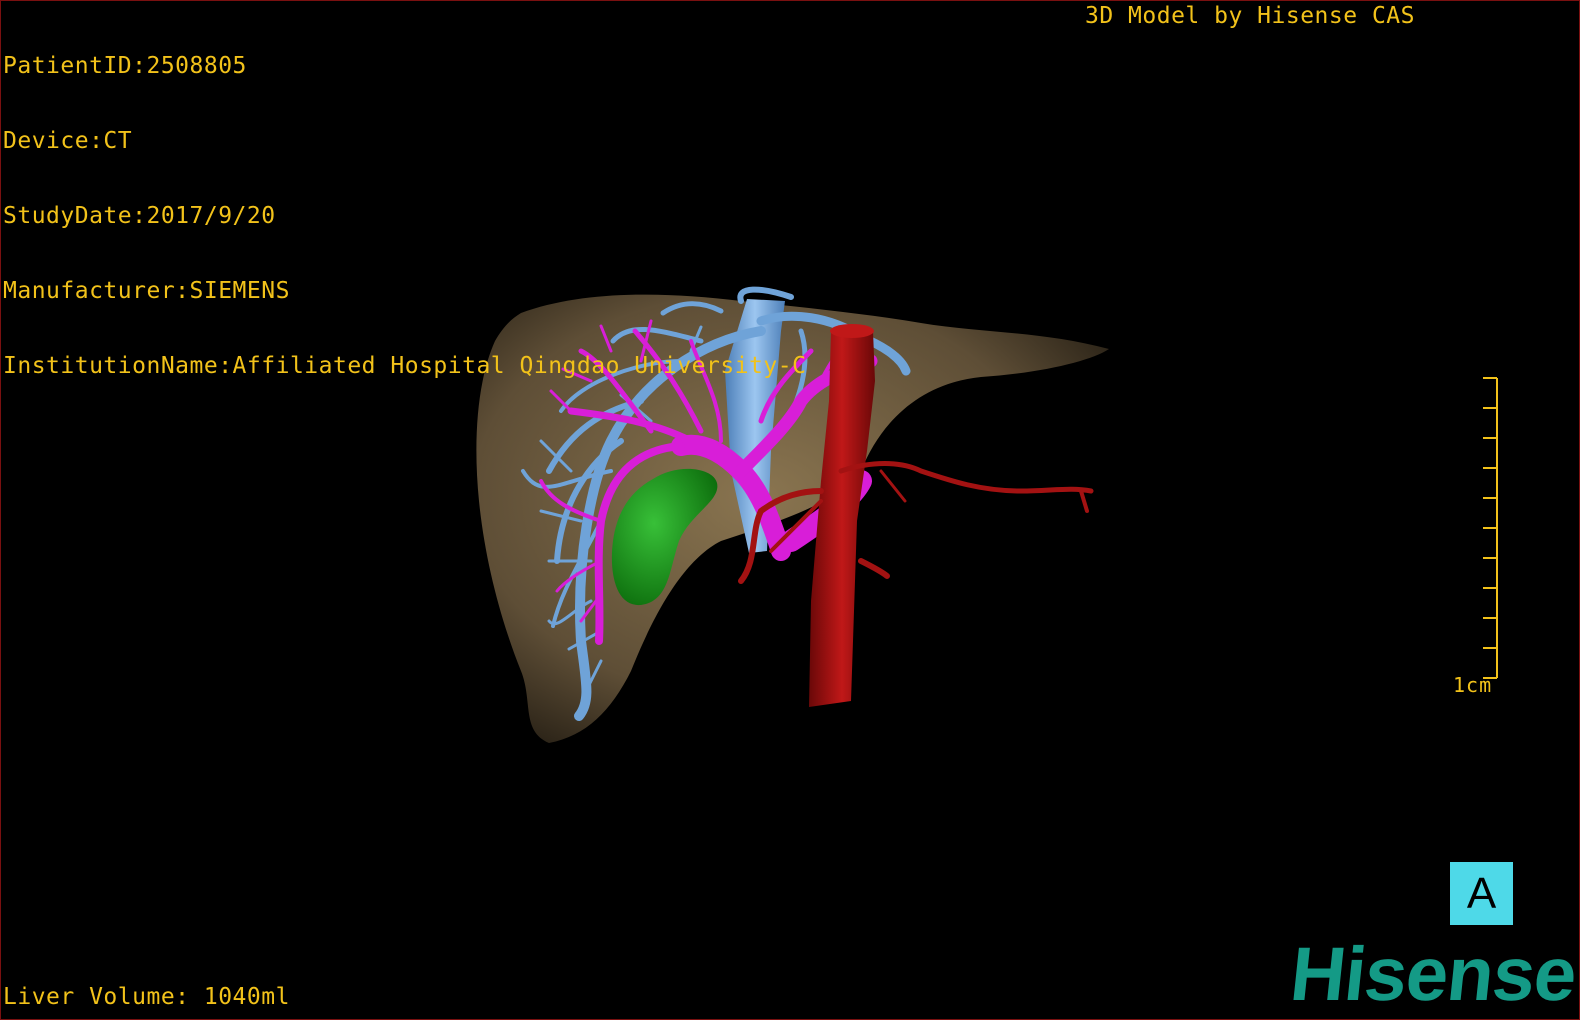  I want to click on device-text: Device:CT, so click(68, 141).